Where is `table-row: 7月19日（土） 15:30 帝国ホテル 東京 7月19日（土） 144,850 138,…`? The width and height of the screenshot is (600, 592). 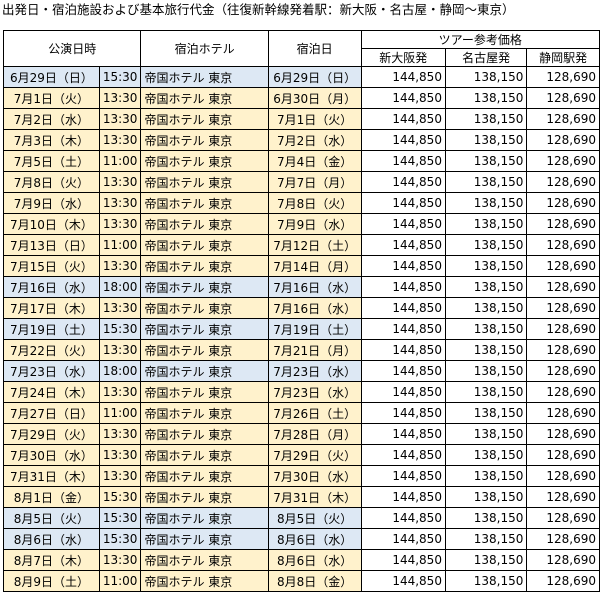 table-row: 7月19日（土） 15:30 帝国ホテル 東京 7月19日（土） 144,850 138,… is located at coordinates (301, 329).